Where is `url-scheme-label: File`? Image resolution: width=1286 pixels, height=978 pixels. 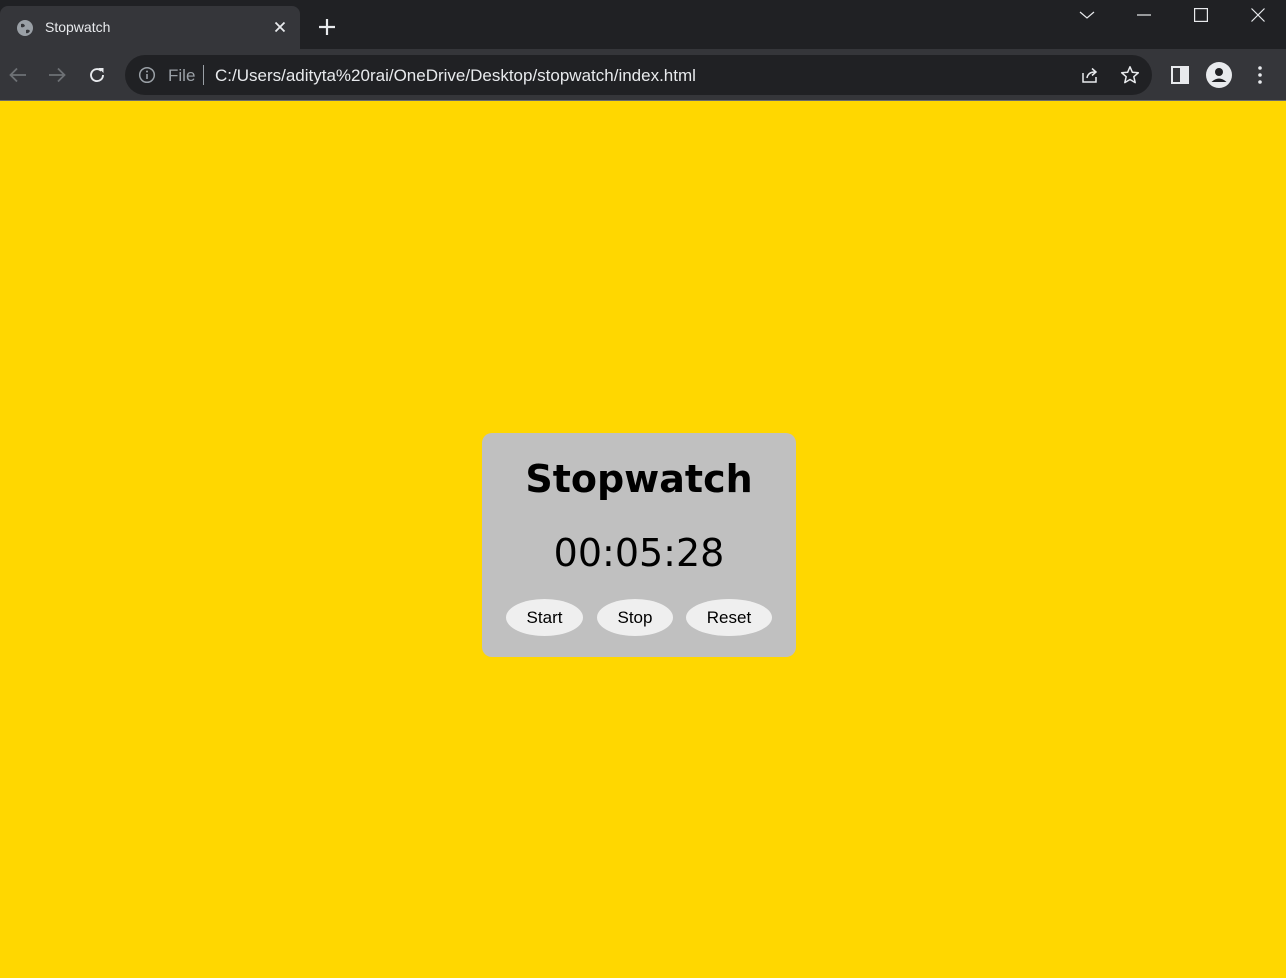
url-scheme-label: File is located at coordinates (182, 75).